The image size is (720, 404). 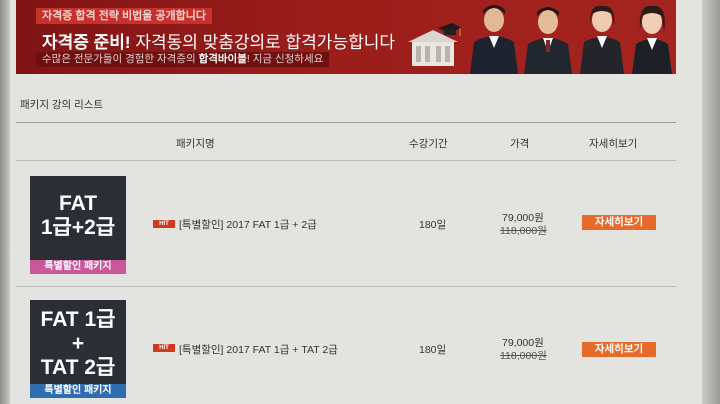 What do you see at coordinates (435, 44) in the screenshot?
I see `school-building-icon` at bounding box center [435, 44].